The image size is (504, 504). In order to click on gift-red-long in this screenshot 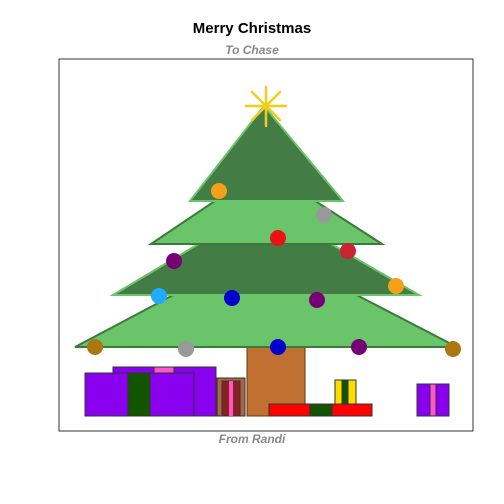, I will do `click(320, 410)`.